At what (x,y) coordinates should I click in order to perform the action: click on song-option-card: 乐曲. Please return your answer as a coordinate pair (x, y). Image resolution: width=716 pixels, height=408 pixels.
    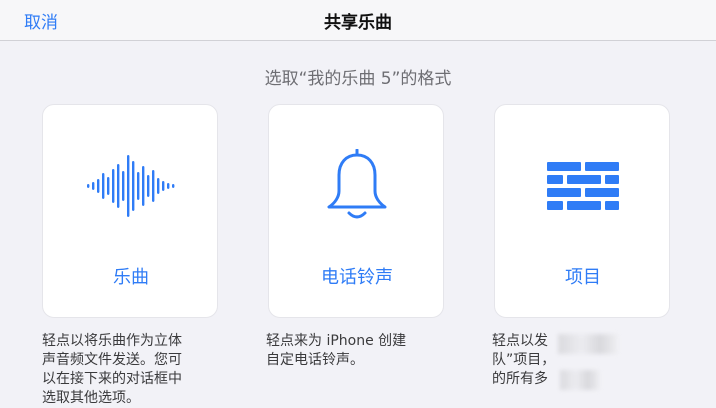
    Looking at the image, I should click on (130, 211).